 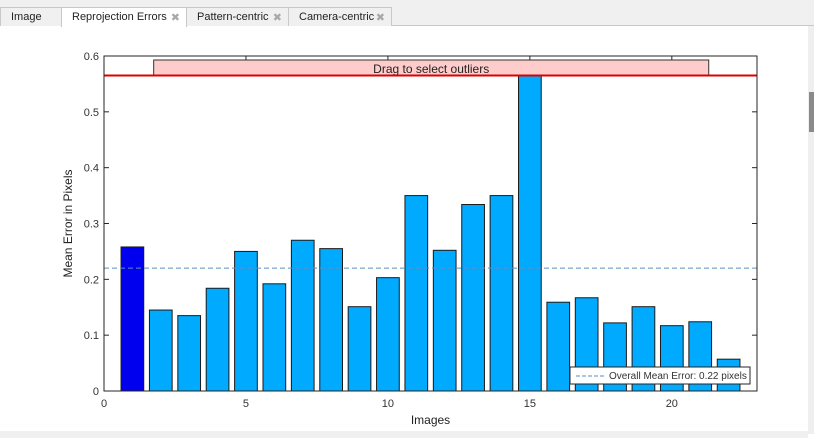 What do you see at coordinates (672, 404) in the screenshot?
I see `x-tick-label: 20` at bounding box center [672, 404].